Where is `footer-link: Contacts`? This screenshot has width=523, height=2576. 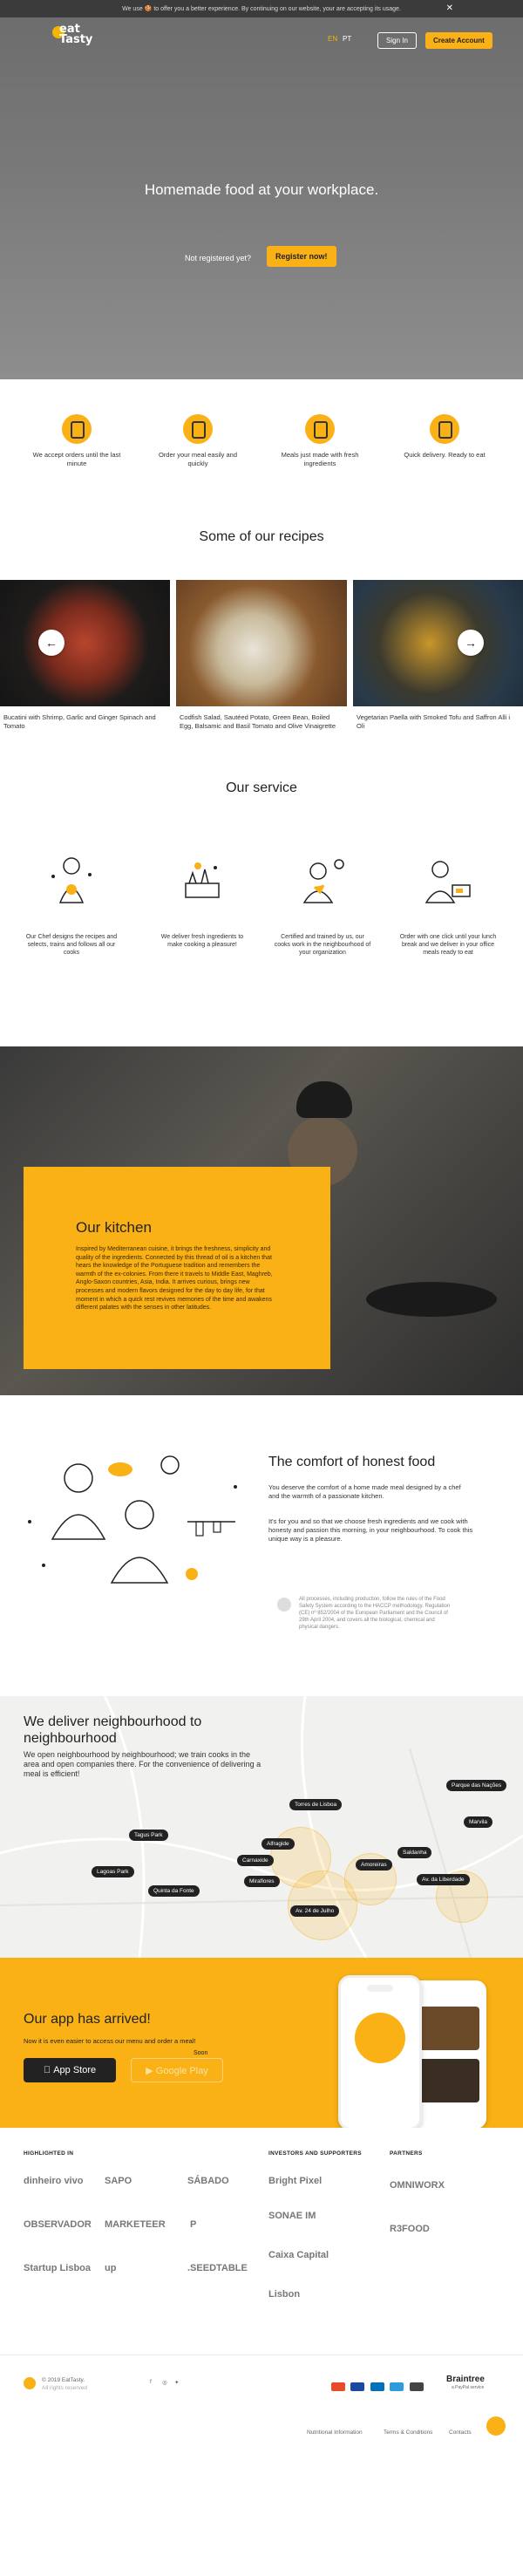 footer-link: Contacts is located at coordinates (461, 2433).